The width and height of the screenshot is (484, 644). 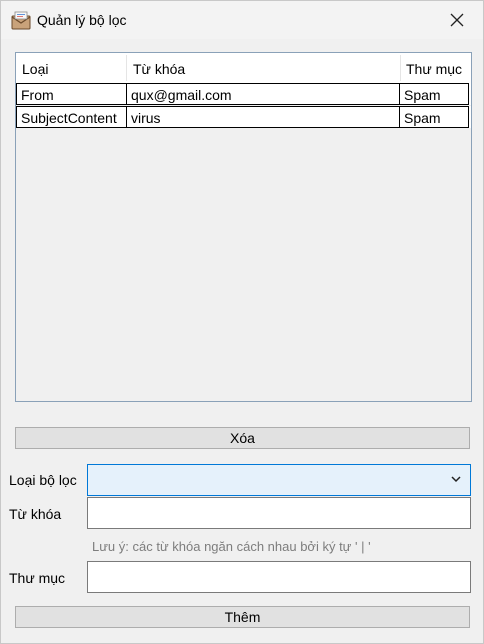 What do you see at coordinates (71, 68) in the screenshot?
I see `column-header-type: Loại` at bounding box center [71, 68].